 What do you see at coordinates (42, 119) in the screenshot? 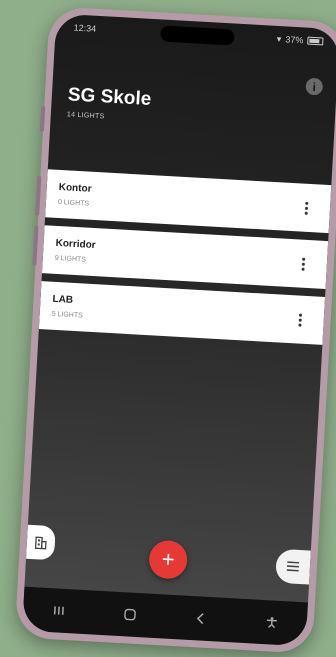
I see `mute-switch` at bounding box center [42, 119].